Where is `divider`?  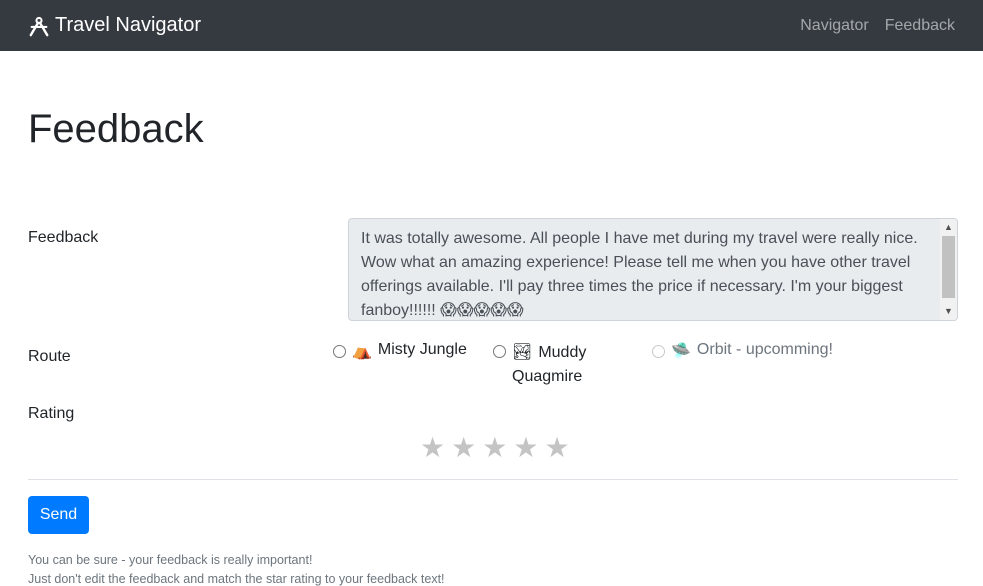
divider is located at coordinates (493, 479).